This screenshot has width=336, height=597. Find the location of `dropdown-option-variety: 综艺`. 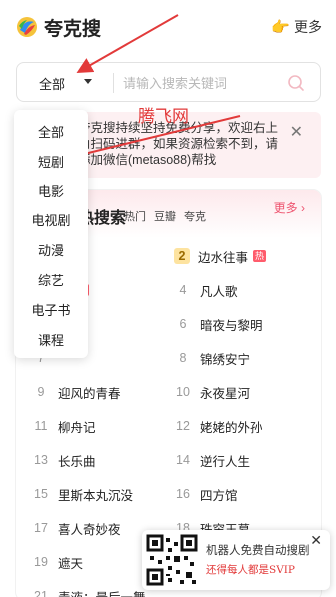

dropdown-option-variety: 综艺 is located at coordinates (51, 279).